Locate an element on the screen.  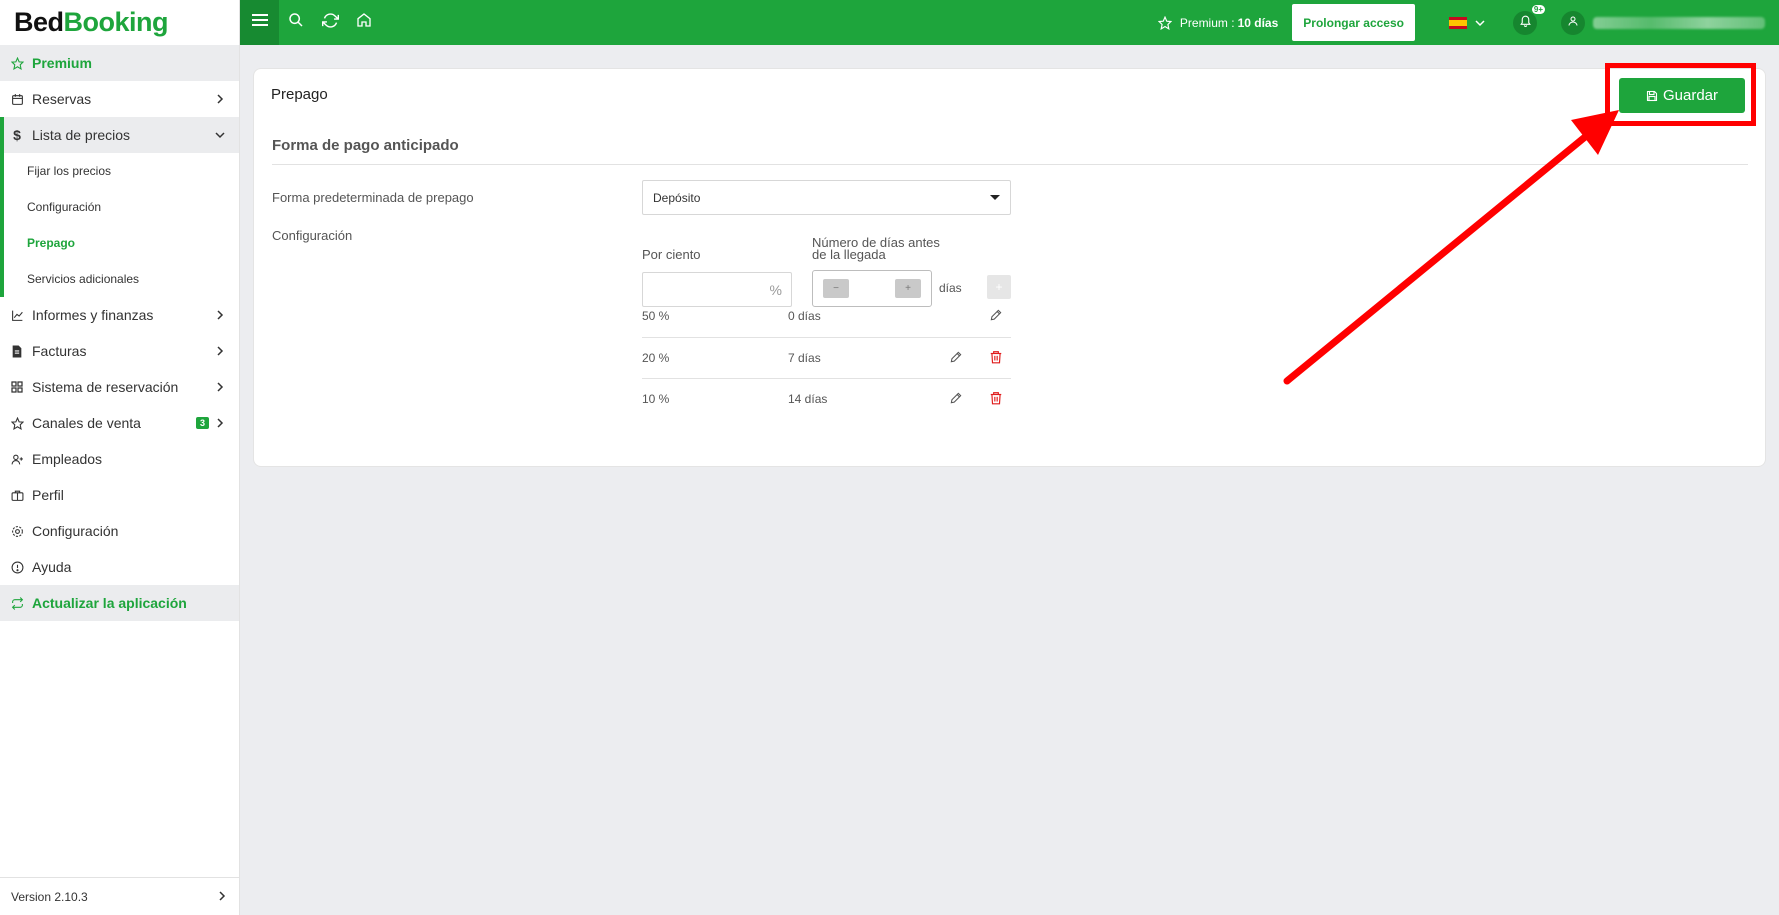
sidebar-item-facturas: Facturas is located at coordinates (119, 351).